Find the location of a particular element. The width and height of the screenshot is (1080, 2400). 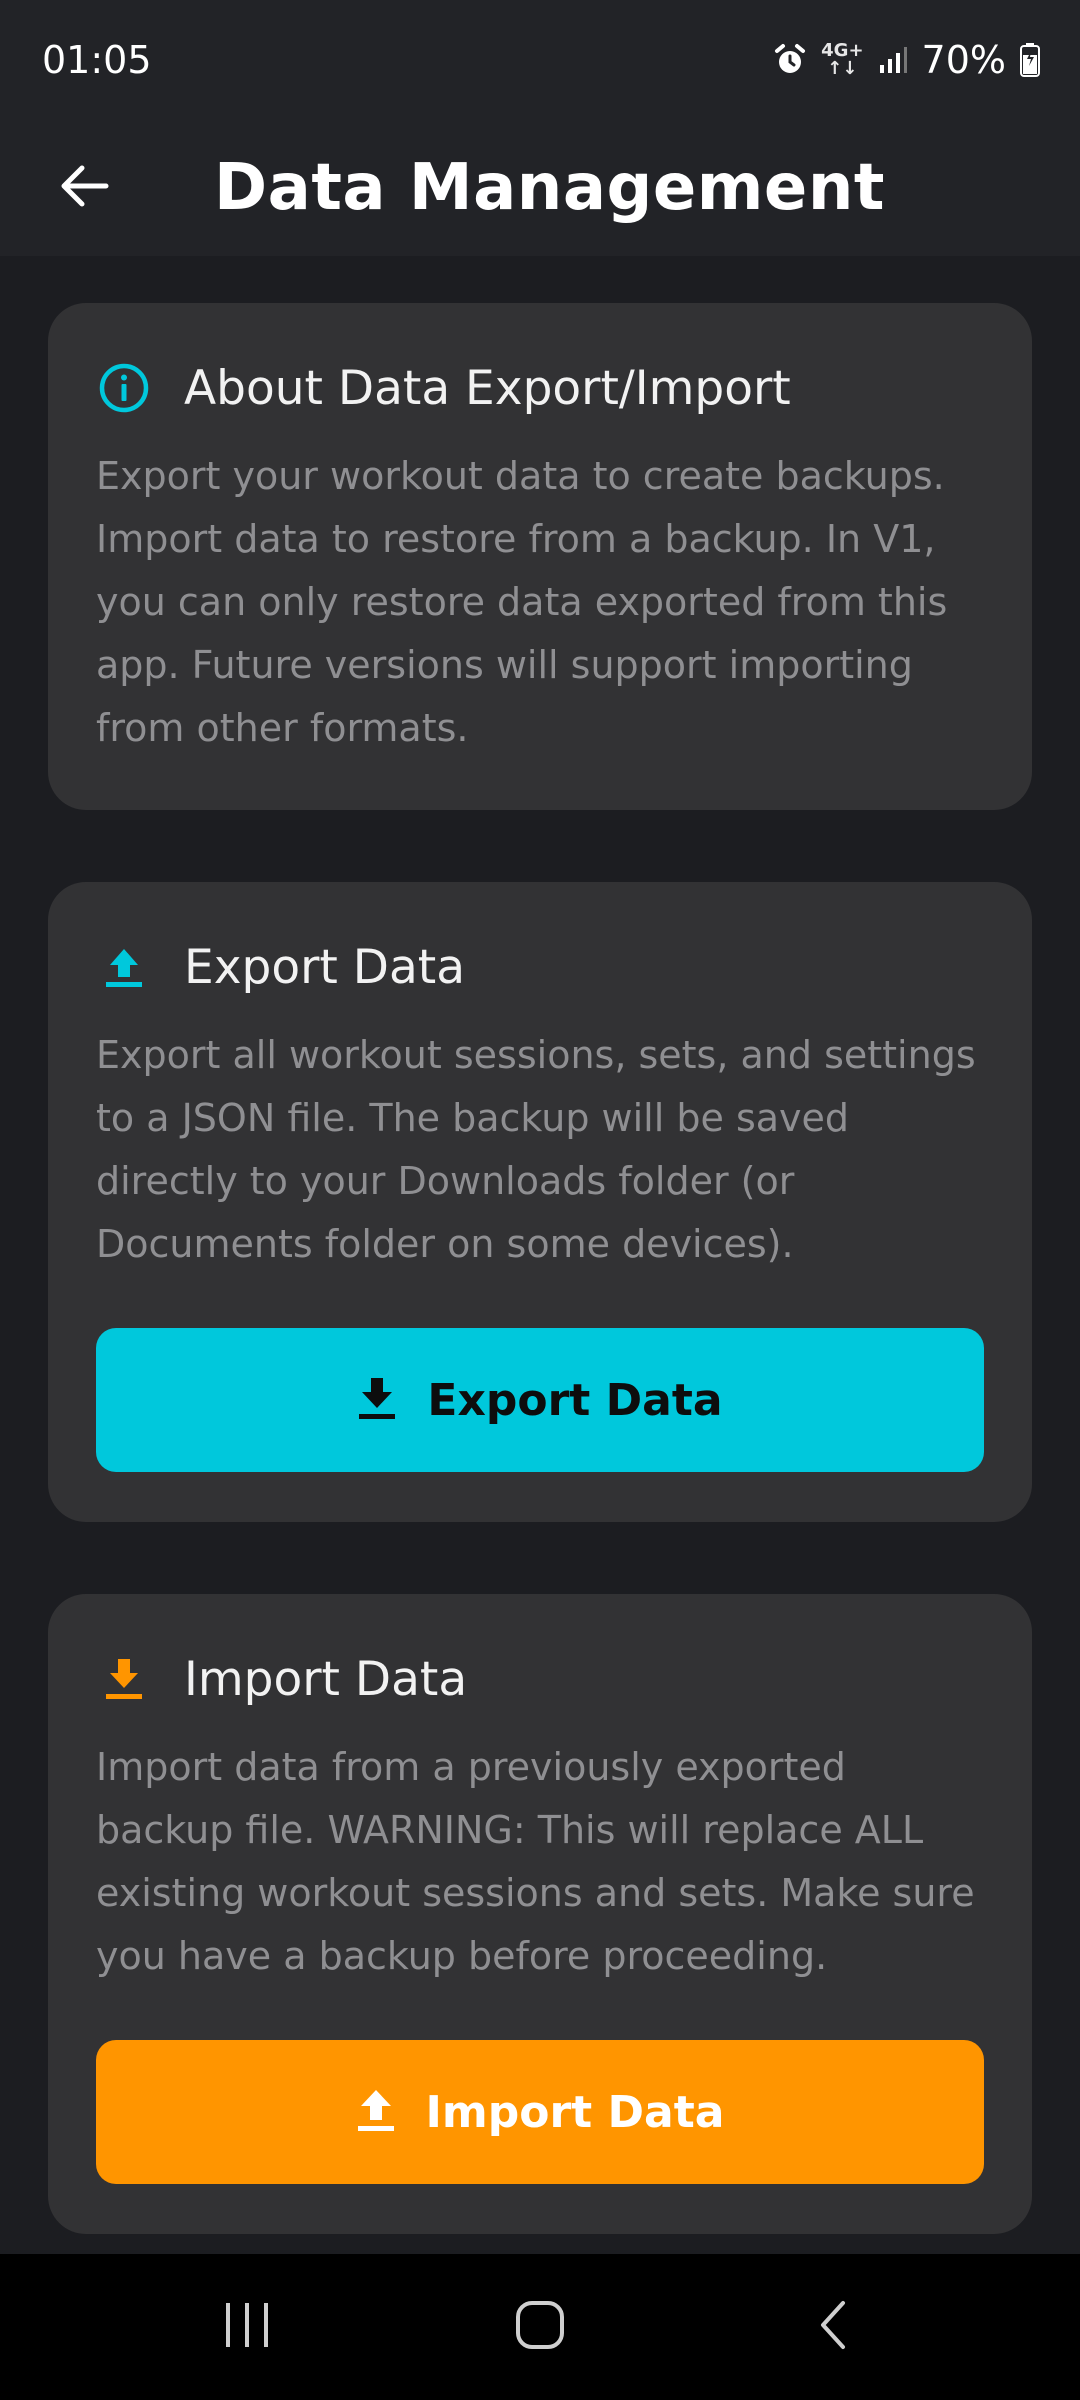

signal-icon is located at coordinates (893, 60).